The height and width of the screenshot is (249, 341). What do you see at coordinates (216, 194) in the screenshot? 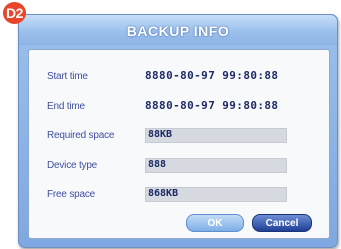
I see `free-space-field: 868KB` at bounding box center [216, 194].